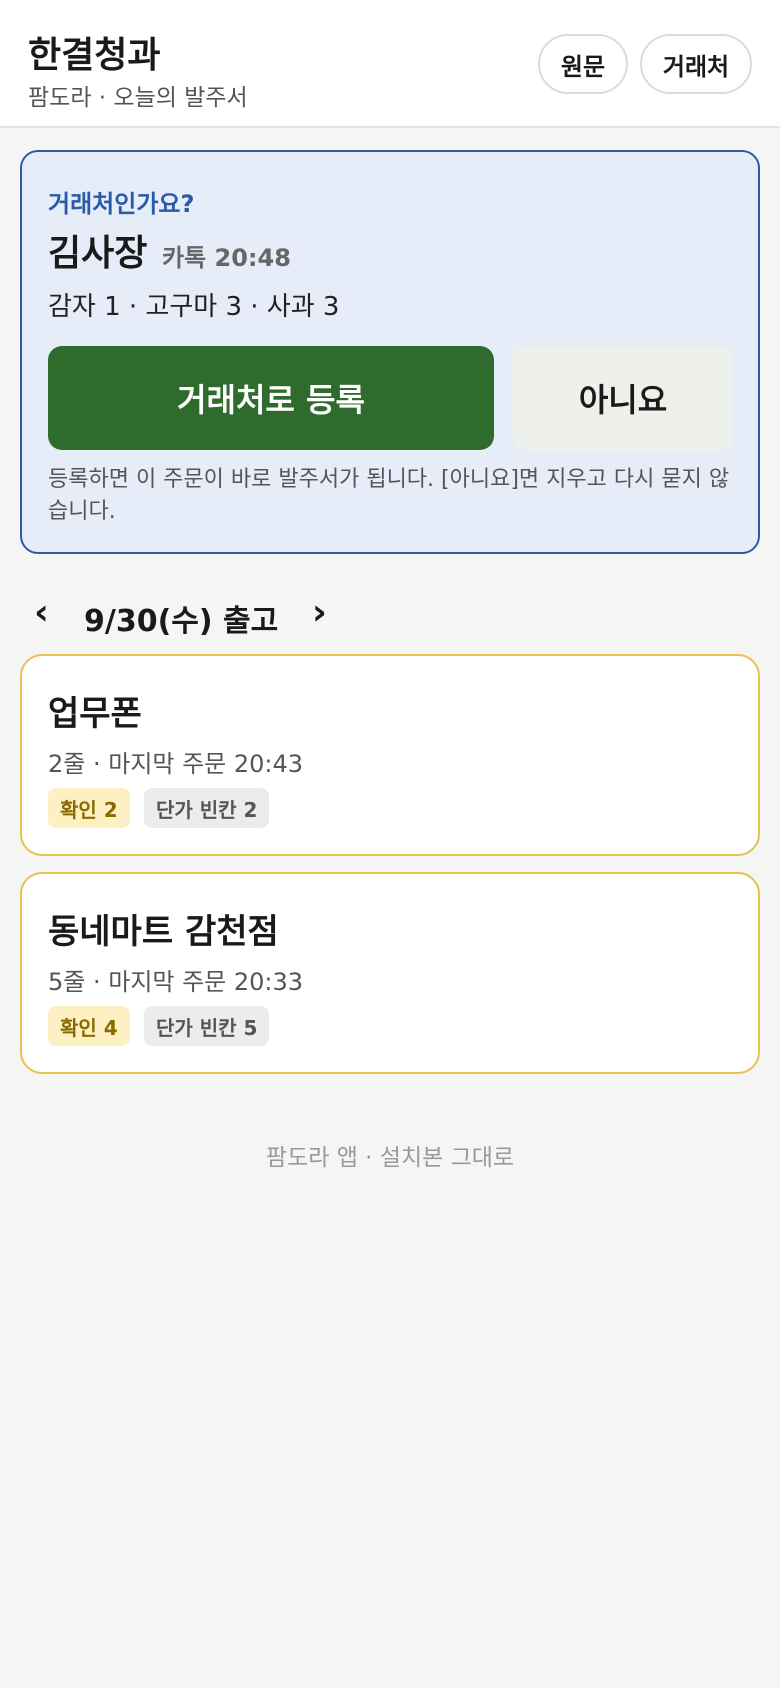  Describe the element at coordinates (181, 621) in the screenshot. I see `ship-date-label: 9/30(수) 출고` at that location.